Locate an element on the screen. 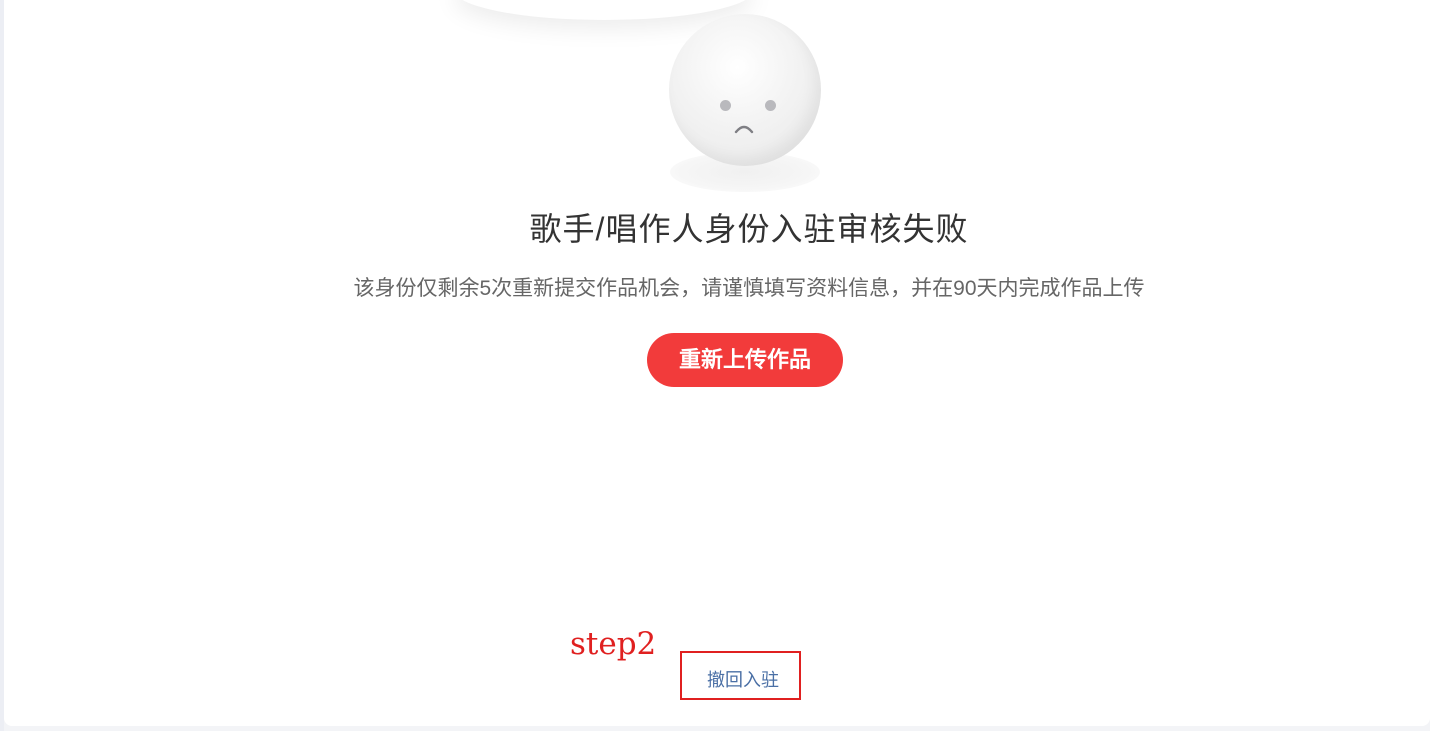  right-eye is located at coordinates (770, 105).